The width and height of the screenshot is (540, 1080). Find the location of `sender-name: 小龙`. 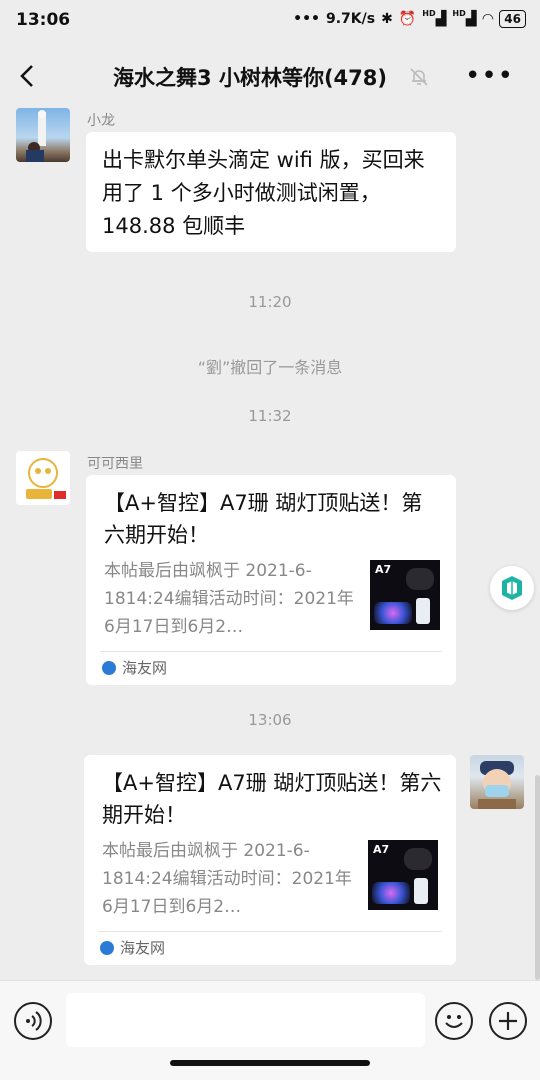

sender-name: 小龙 is located at coordinates (101, 121).